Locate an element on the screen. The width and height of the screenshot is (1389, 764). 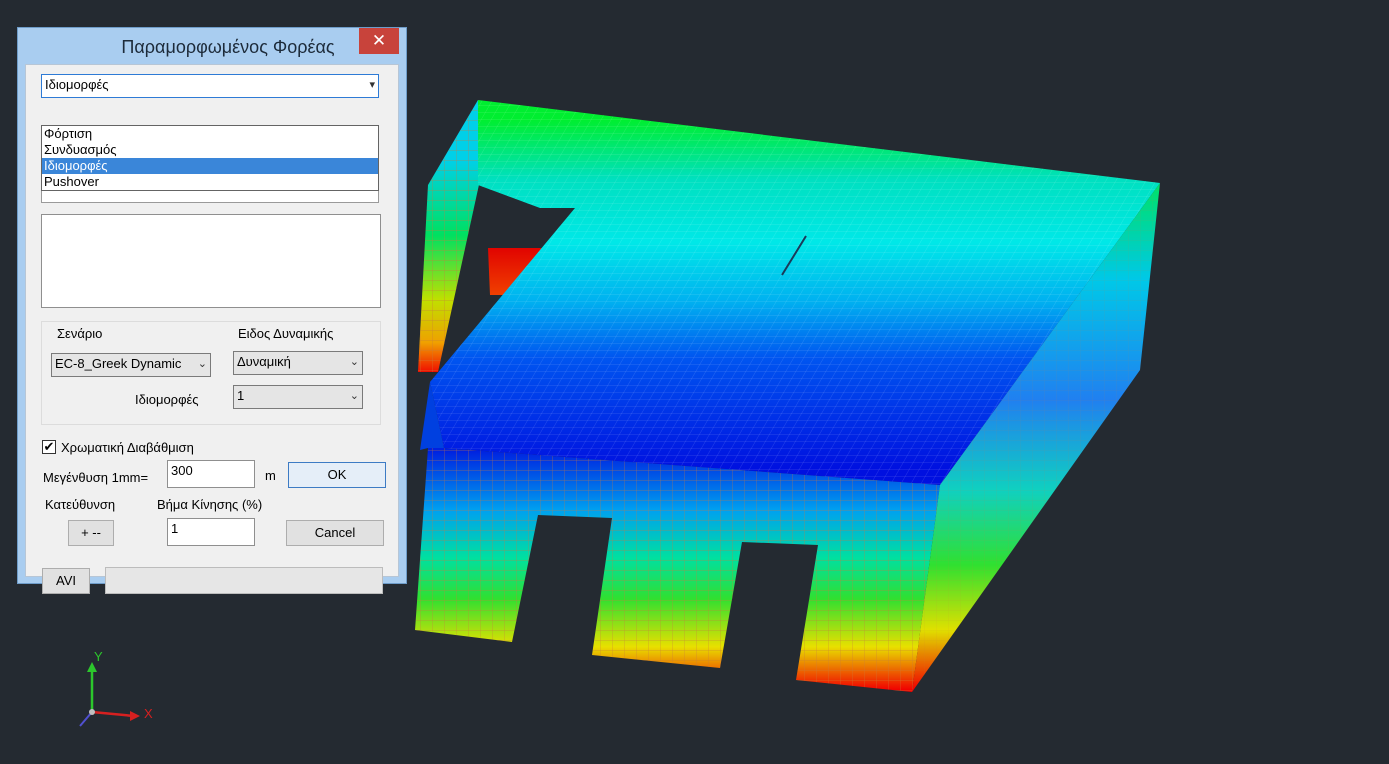
scenario-select: EC-8_Greek Dynamic ⌄ is located at coordinates (131, 365).